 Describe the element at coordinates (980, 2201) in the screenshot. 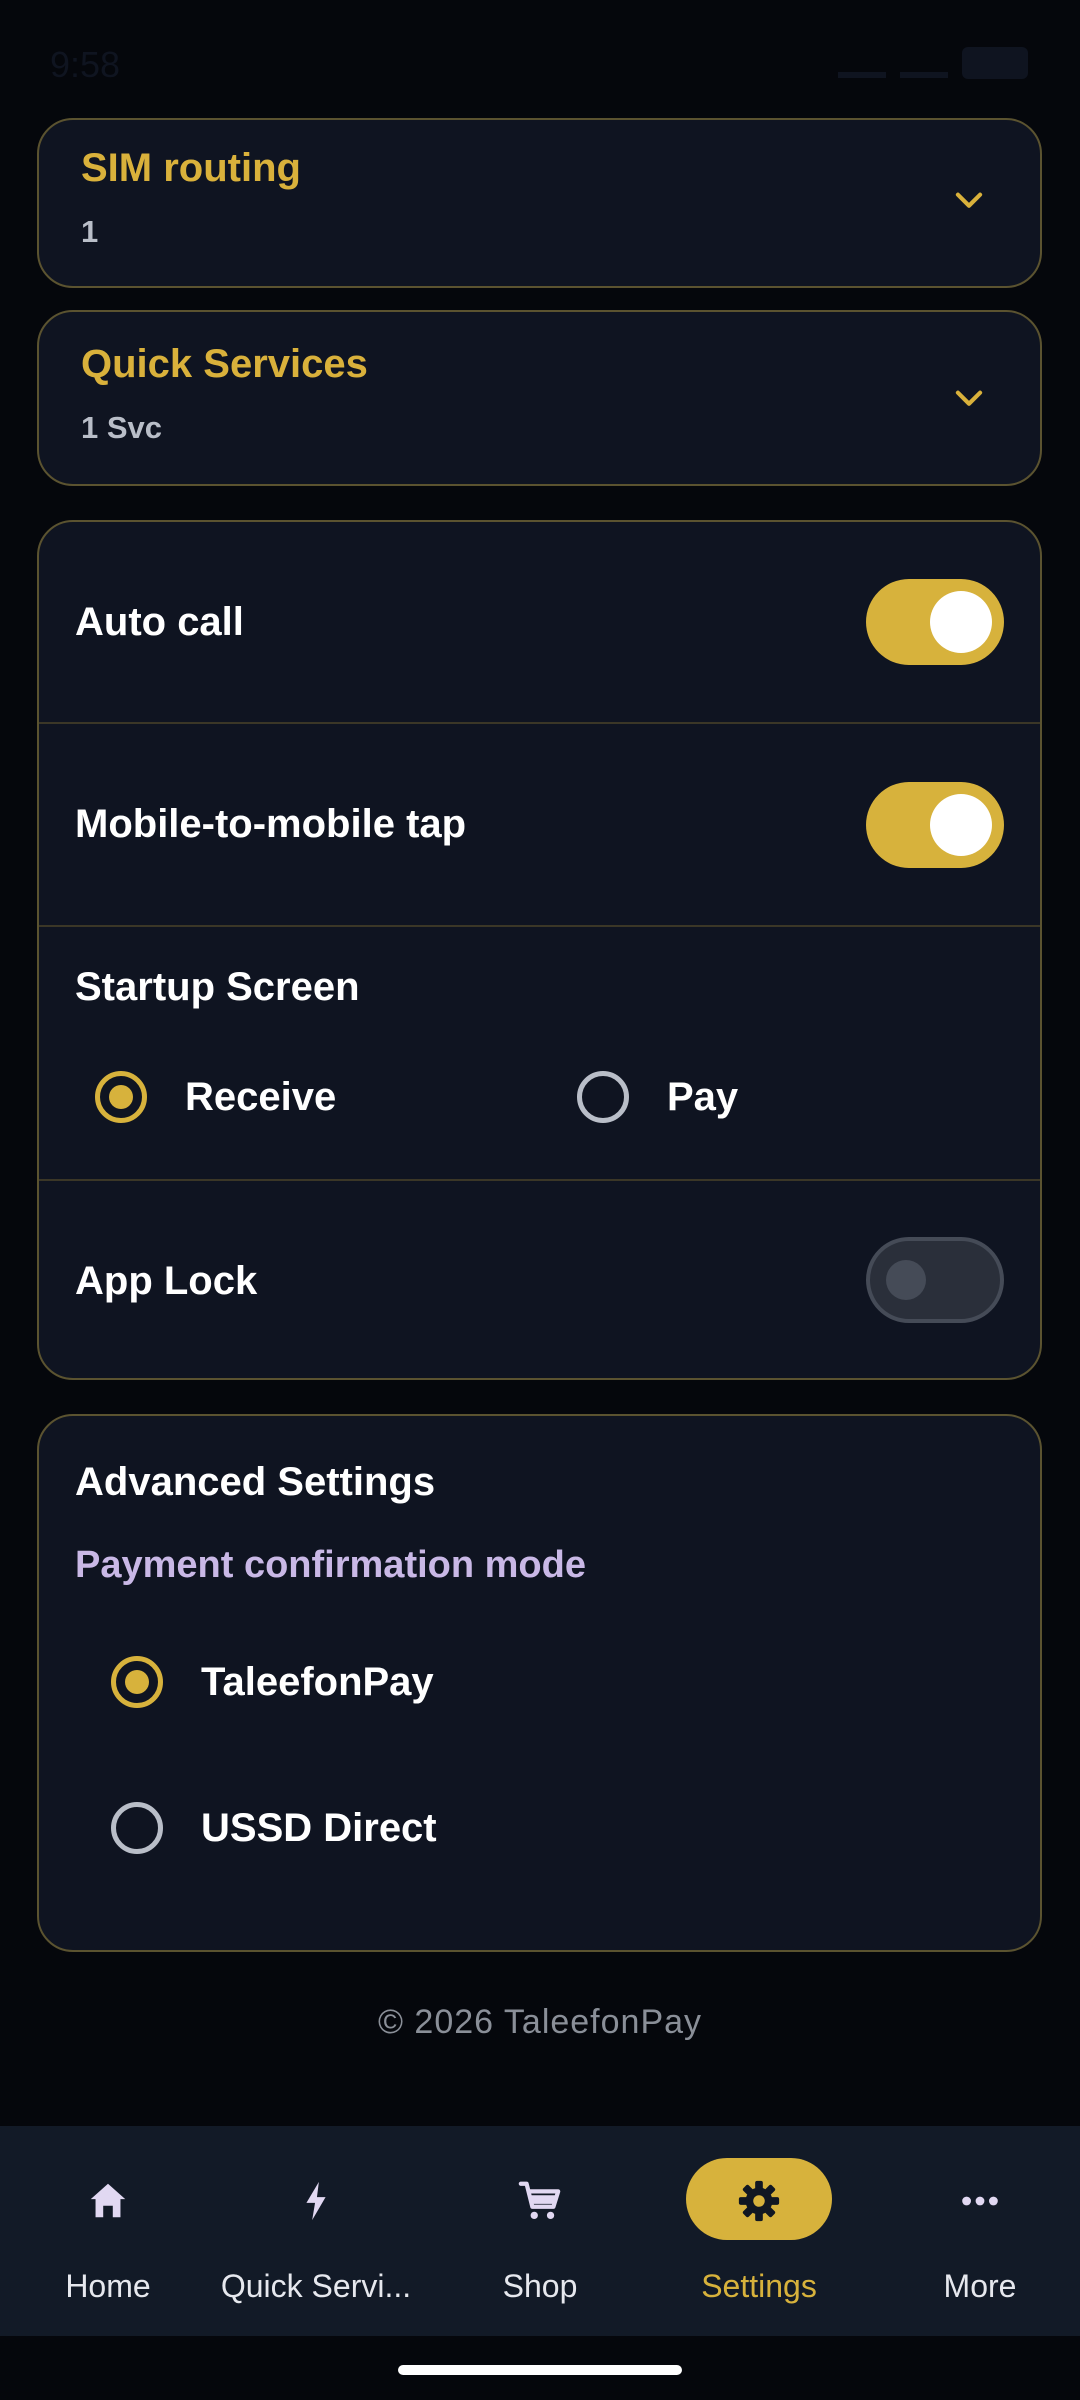

I see `more-icon` at that location.